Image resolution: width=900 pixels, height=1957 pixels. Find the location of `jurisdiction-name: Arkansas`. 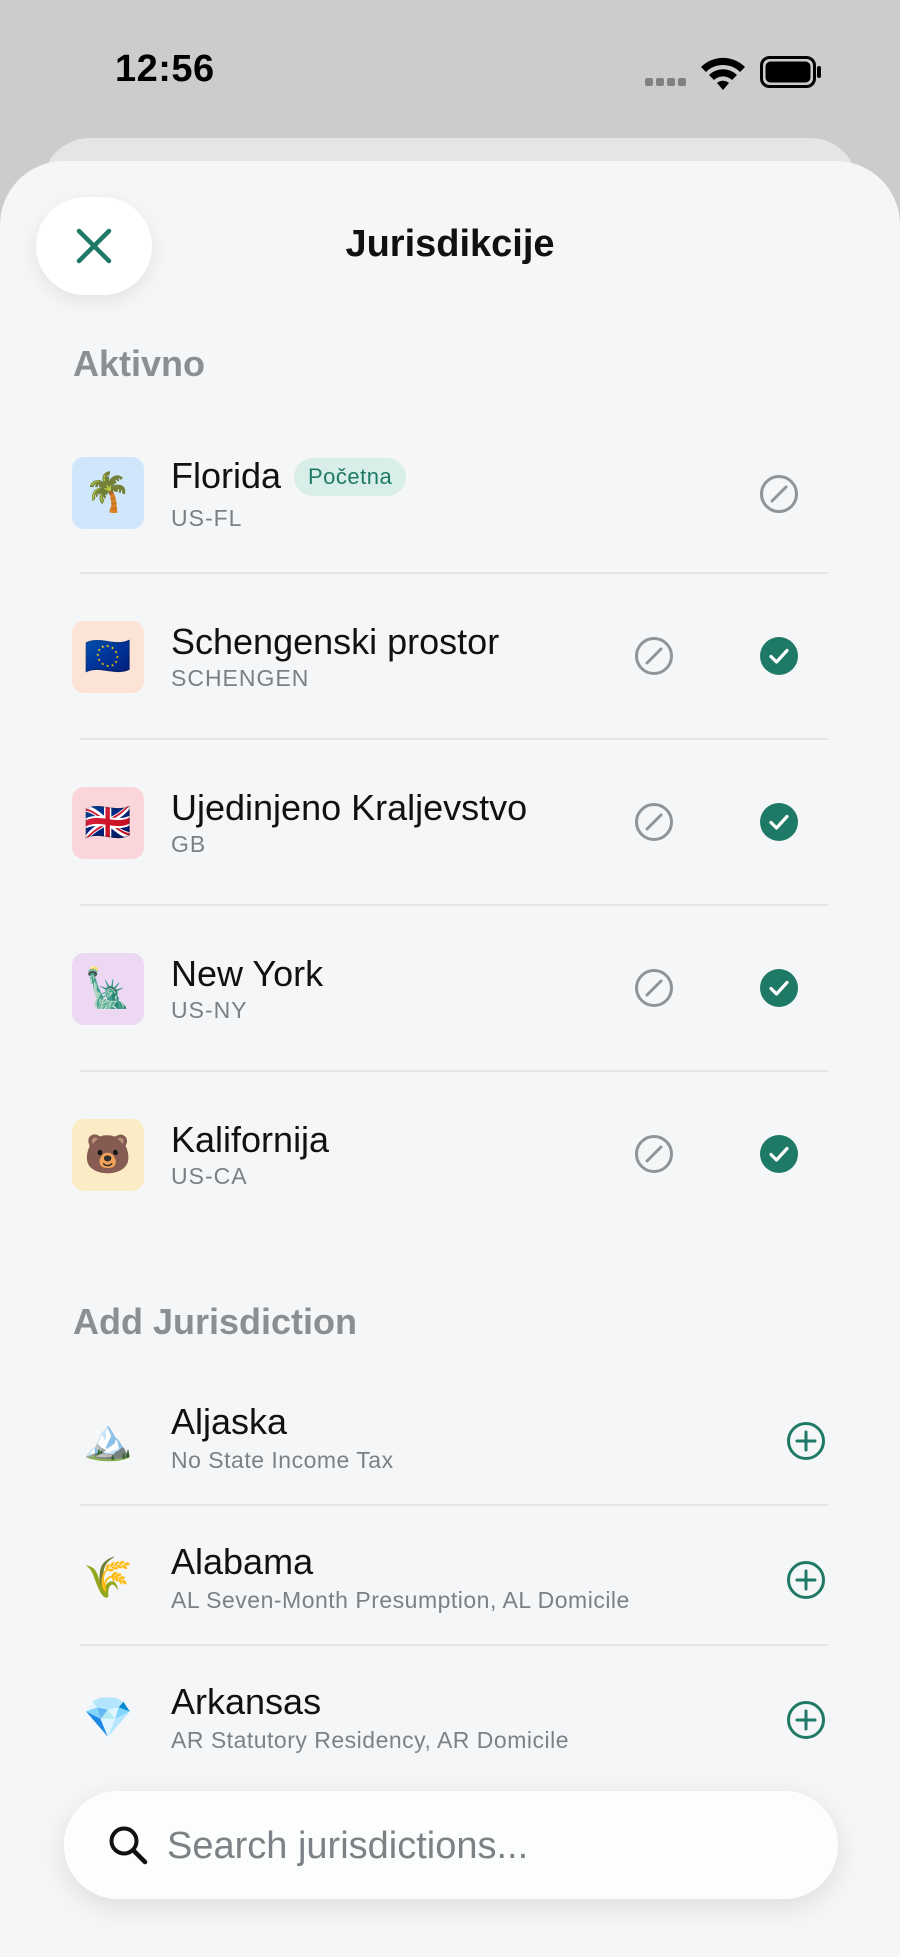

jurisdiction-name: Arkansas is located at coordinates (246, 1701).